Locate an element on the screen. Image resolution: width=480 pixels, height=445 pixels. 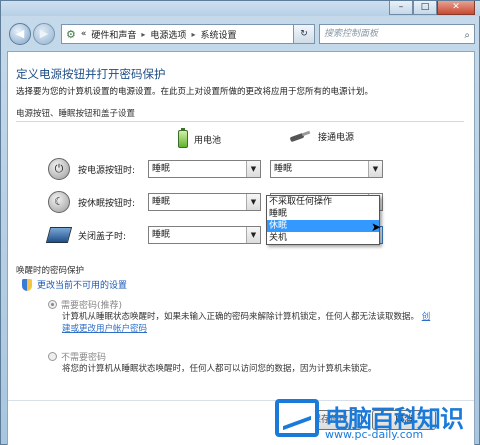
require-password-radio: 需要密码(推荐) is located at coordinates (85, 304).